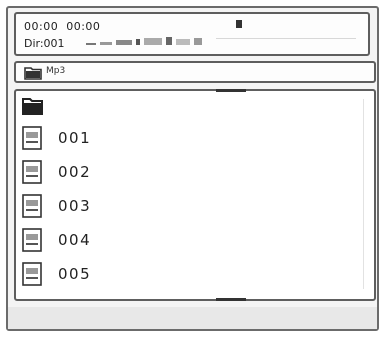 Image resolution: width=385 pixels, height=337 pixels. What do you see at coordinates (33, 73) in the screenshot?
I see `folder-icon` at bounding box center [33, 73].